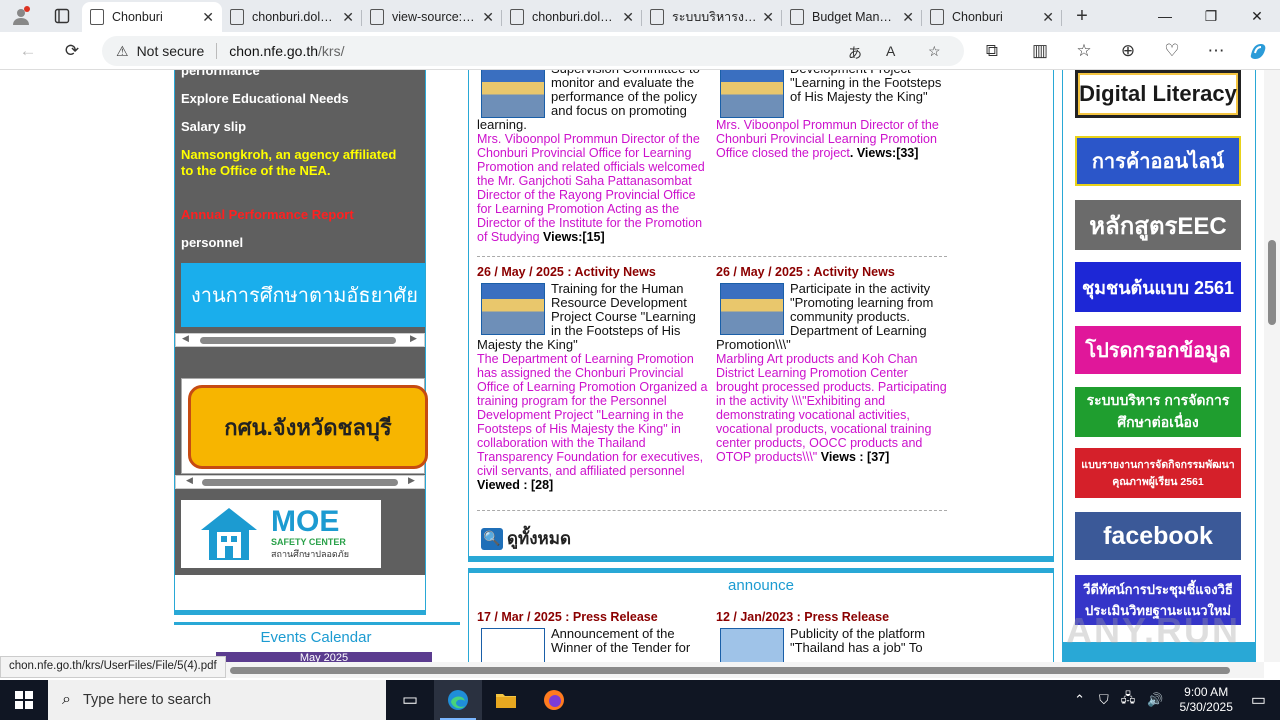 This screenshot has height=720, width=1280. What do you see at coordinates (1165, 16) in the screenshot?
I see `minimize-button: —` at bounding box center [1165, 16].